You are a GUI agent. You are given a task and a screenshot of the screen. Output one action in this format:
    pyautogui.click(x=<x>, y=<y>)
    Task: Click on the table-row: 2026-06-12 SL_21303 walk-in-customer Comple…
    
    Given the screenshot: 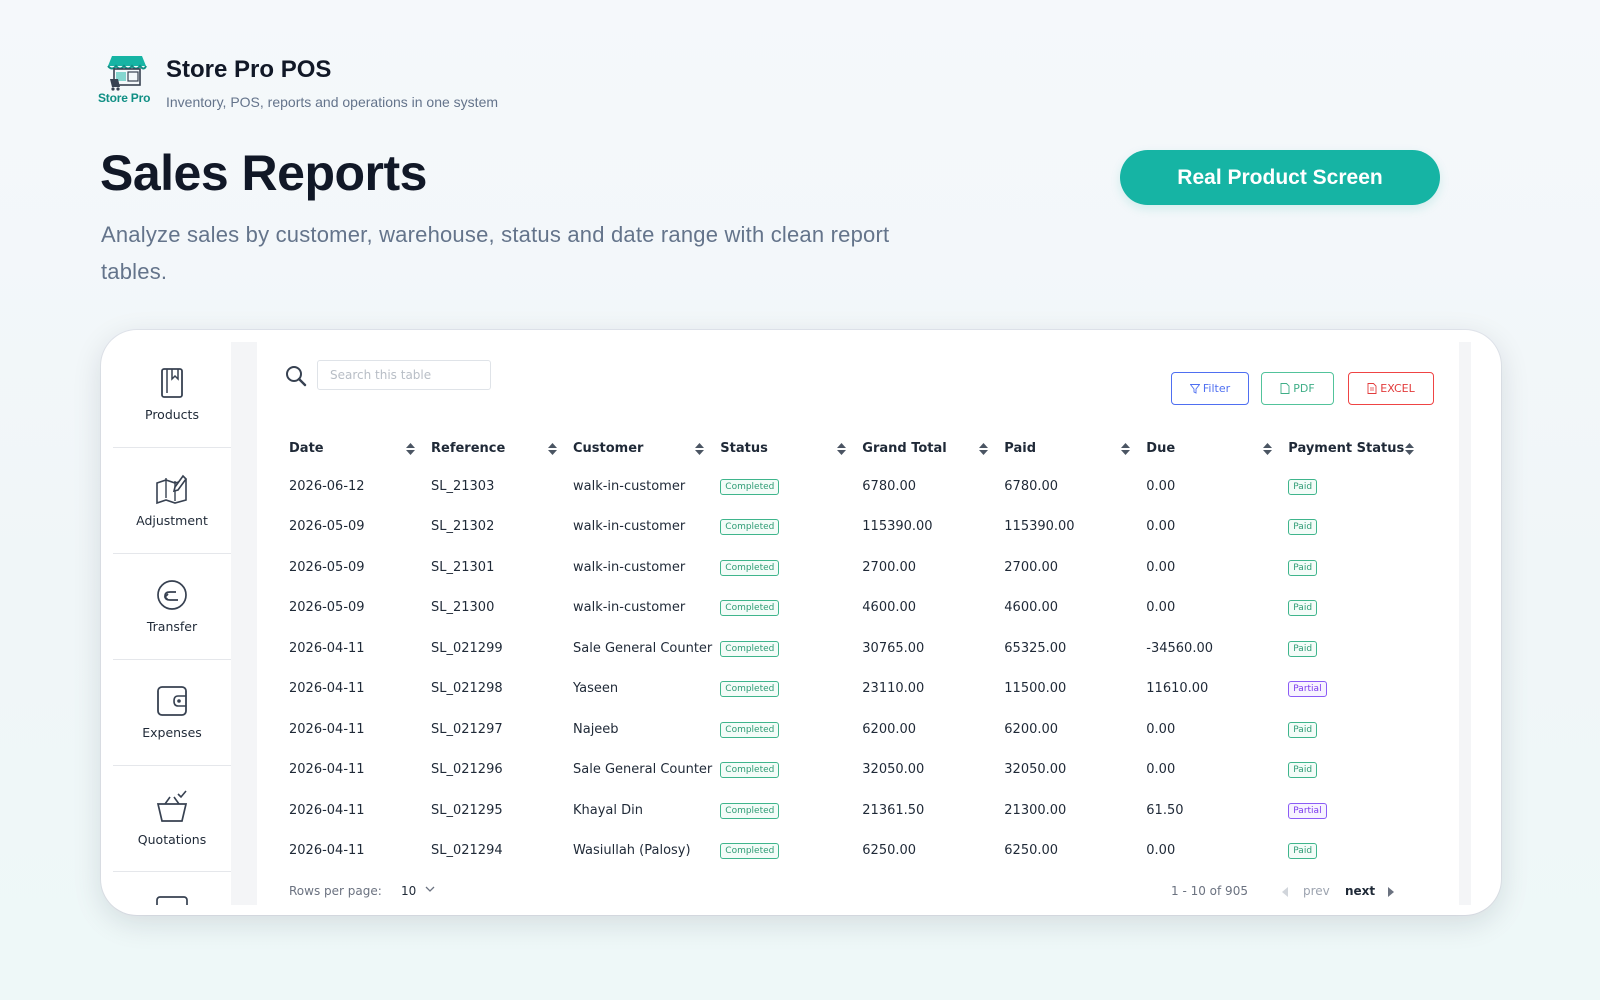 What is the action you would take?
    pyautogui.click(x=851, y=486)
    